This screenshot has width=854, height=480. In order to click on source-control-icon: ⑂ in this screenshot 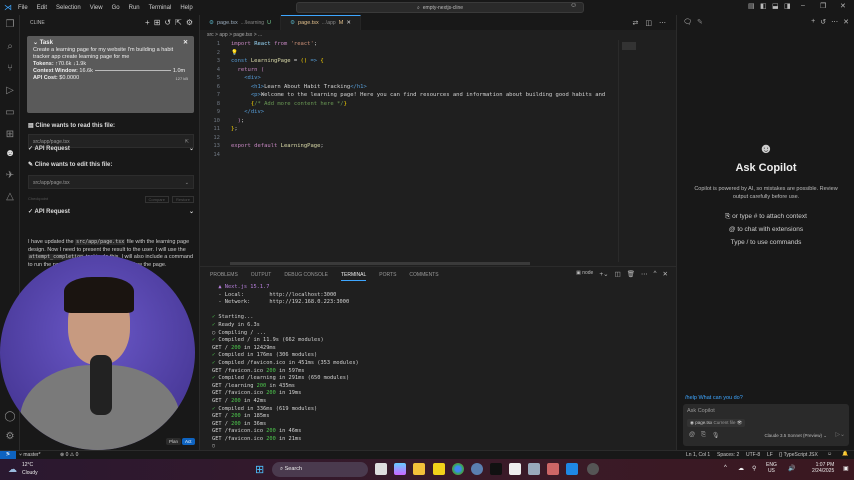, I will do `click(10, 69)`.